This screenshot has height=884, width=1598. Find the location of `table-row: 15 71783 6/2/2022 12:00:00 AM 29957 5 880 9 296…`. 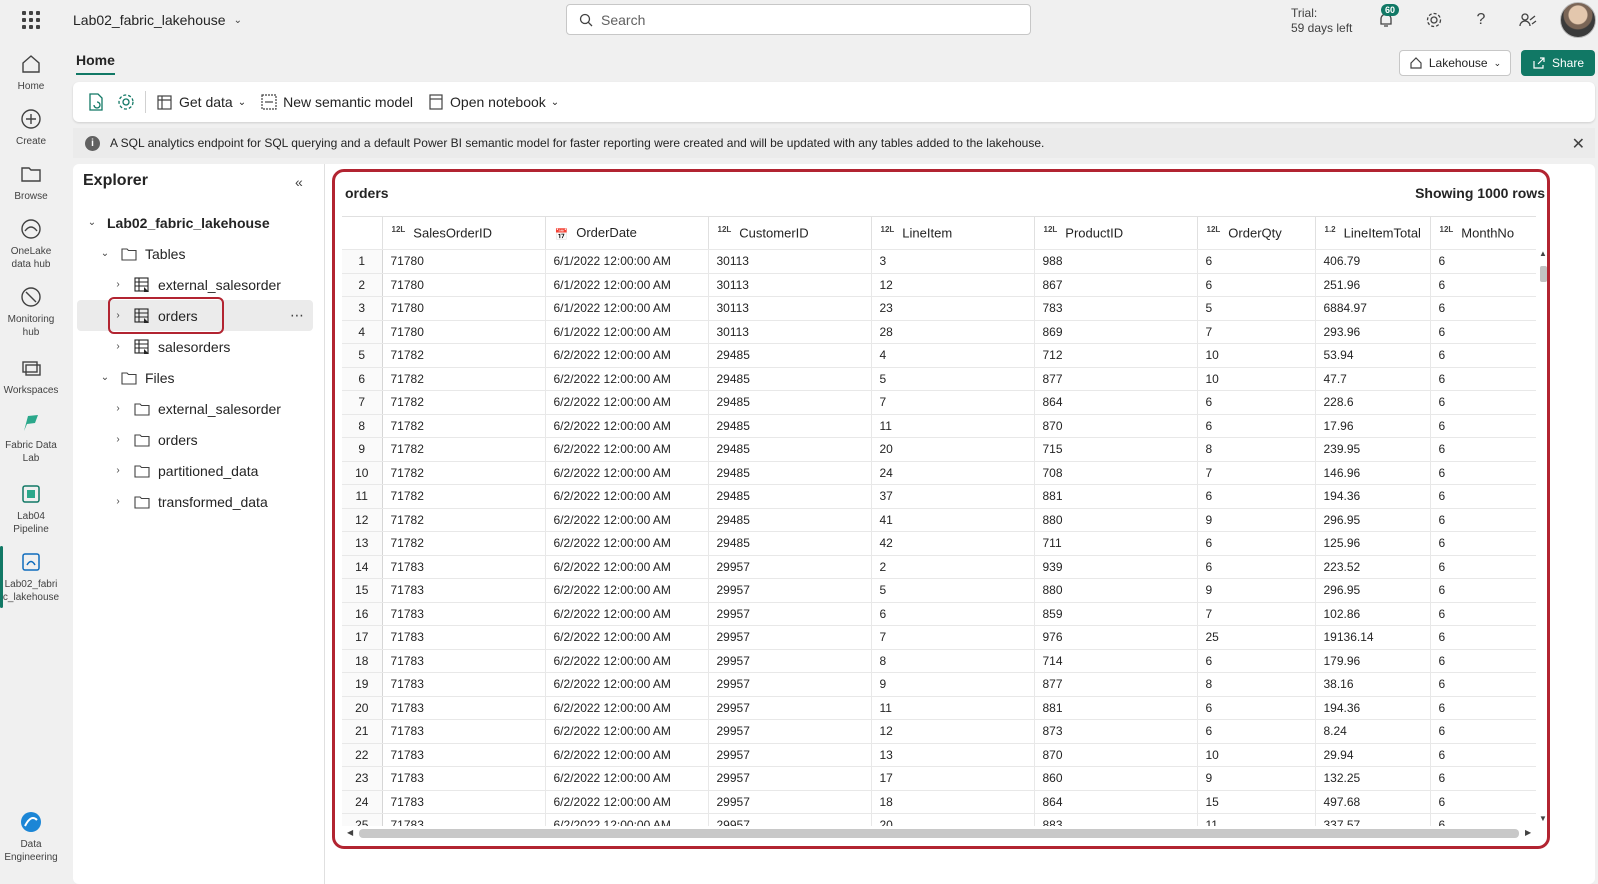

table-row: 15 71783 6/2/2022 12:00:00 AM 29957 5 880 9 296… is located at coordinates (939, 590).